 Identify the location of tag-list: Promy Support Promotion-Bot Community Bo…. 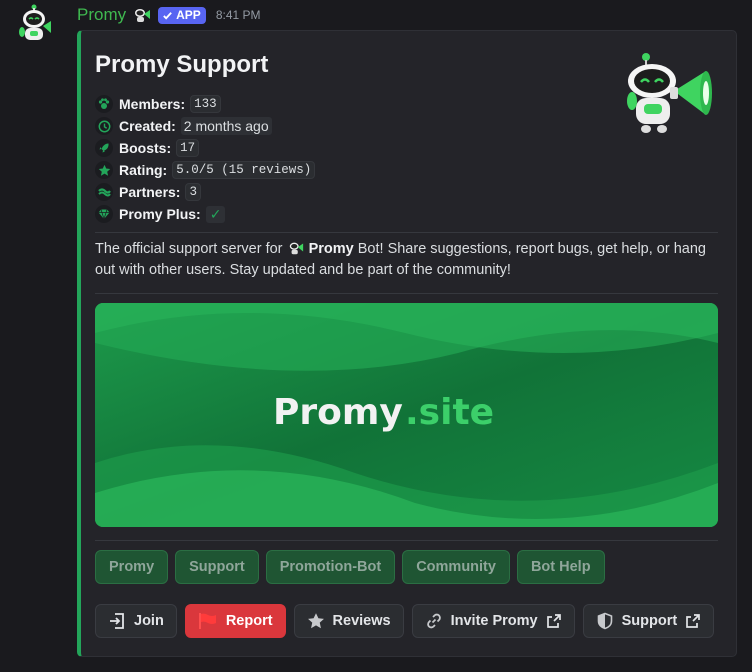
(350, 567).